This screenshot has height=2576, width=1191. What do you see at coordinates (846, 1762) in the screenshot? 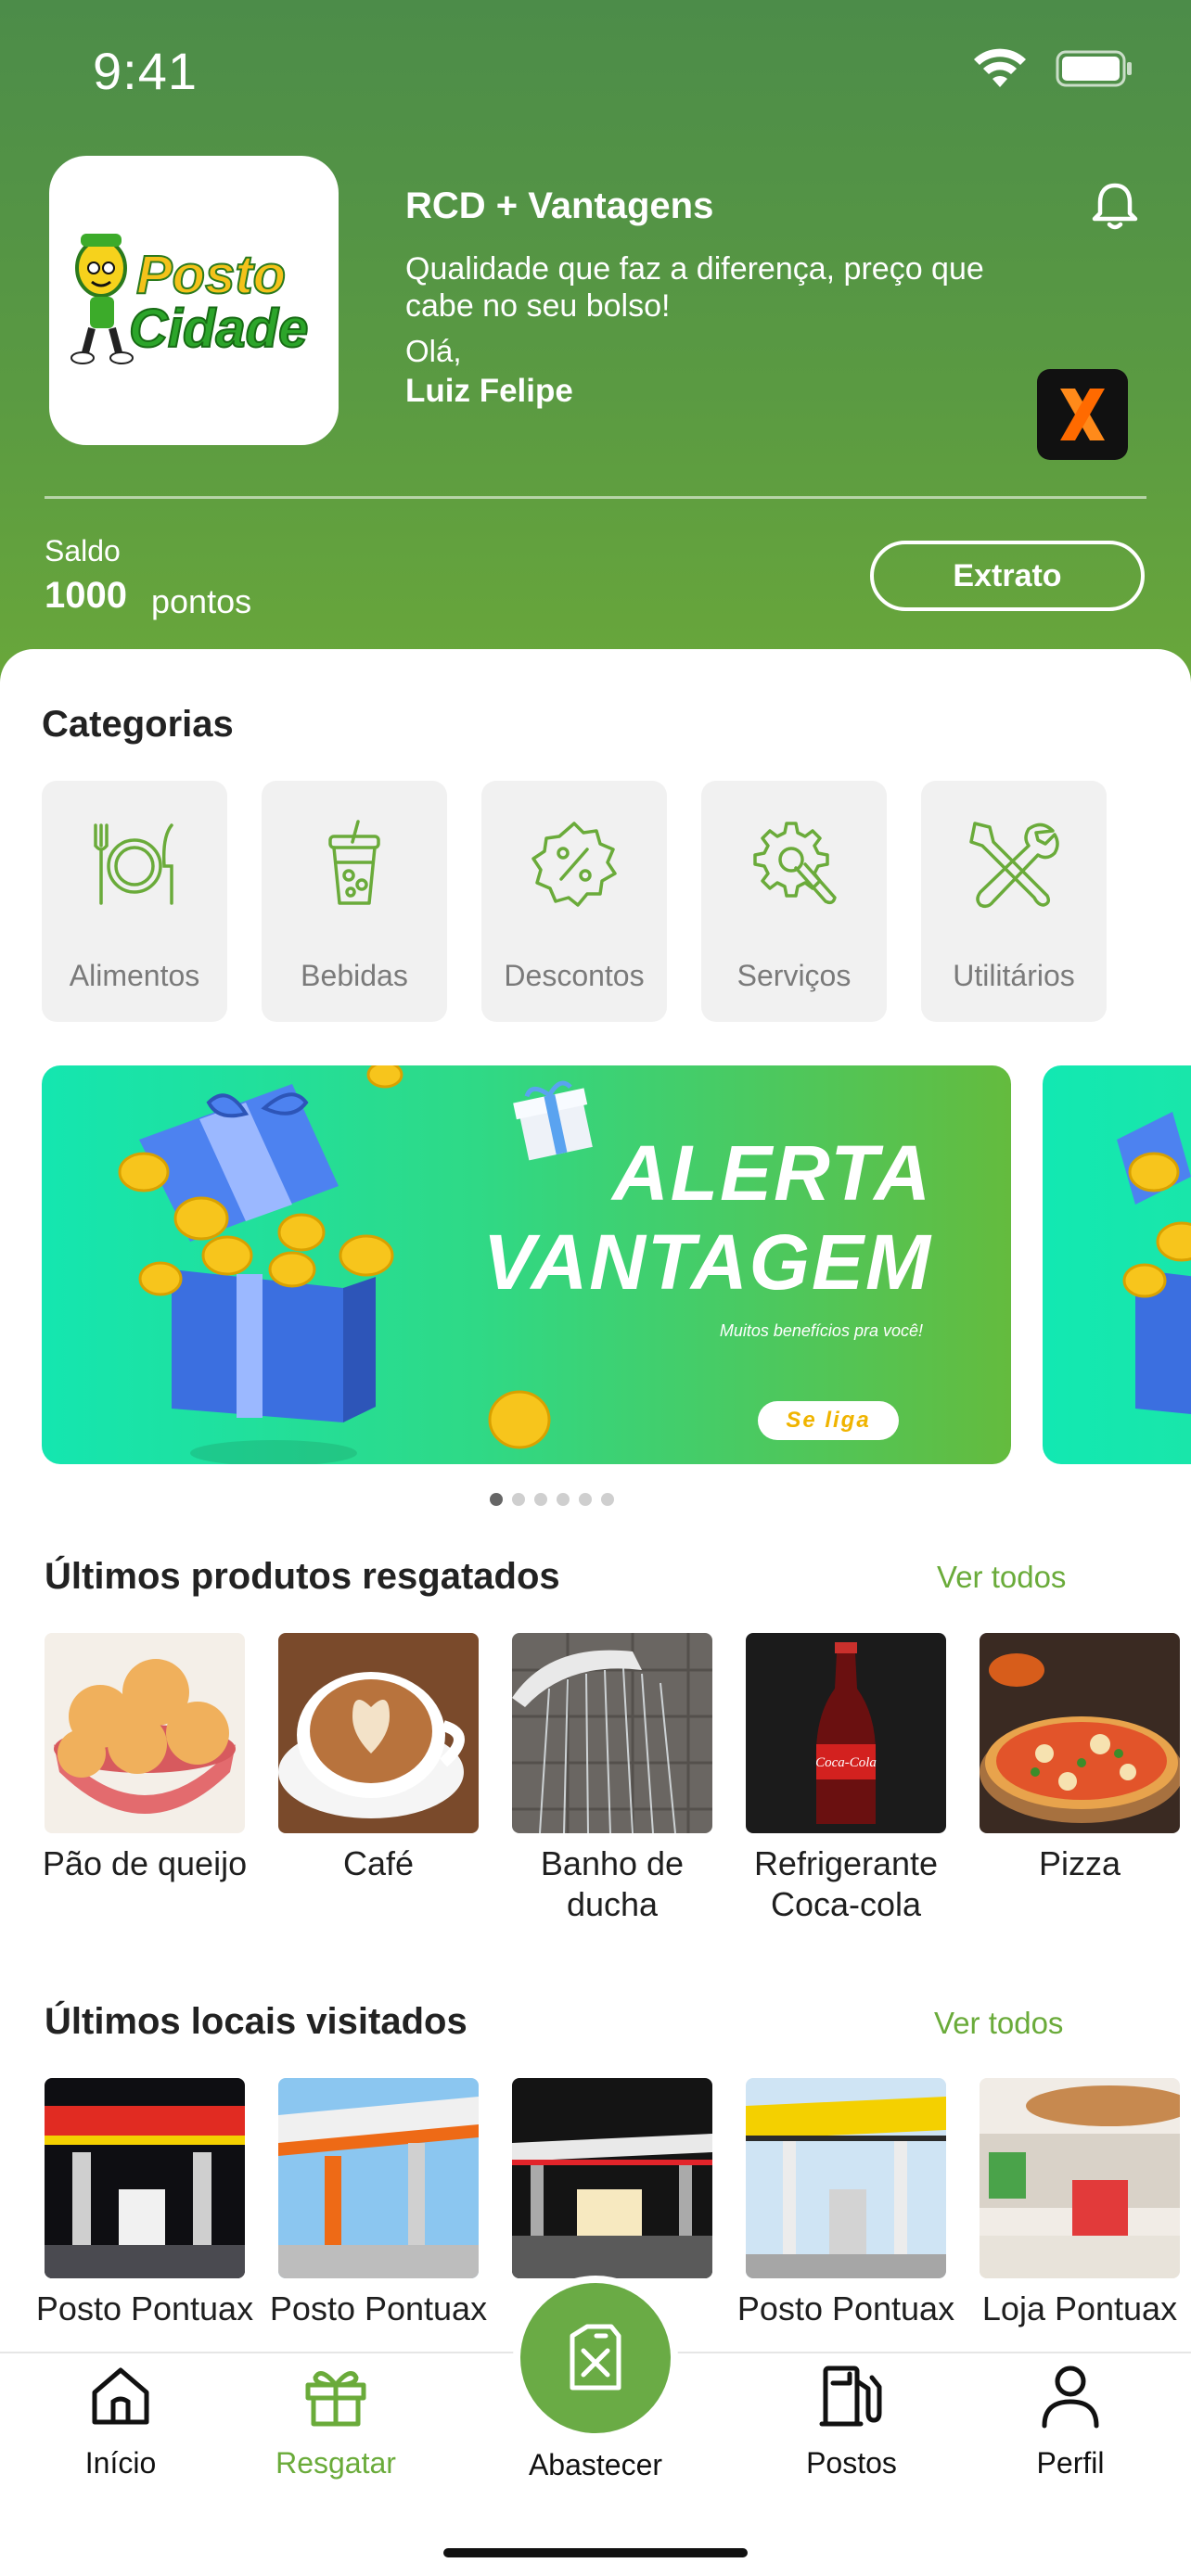
I see `svg-text: Coca-Cola` at bounding box center [846, 1762].